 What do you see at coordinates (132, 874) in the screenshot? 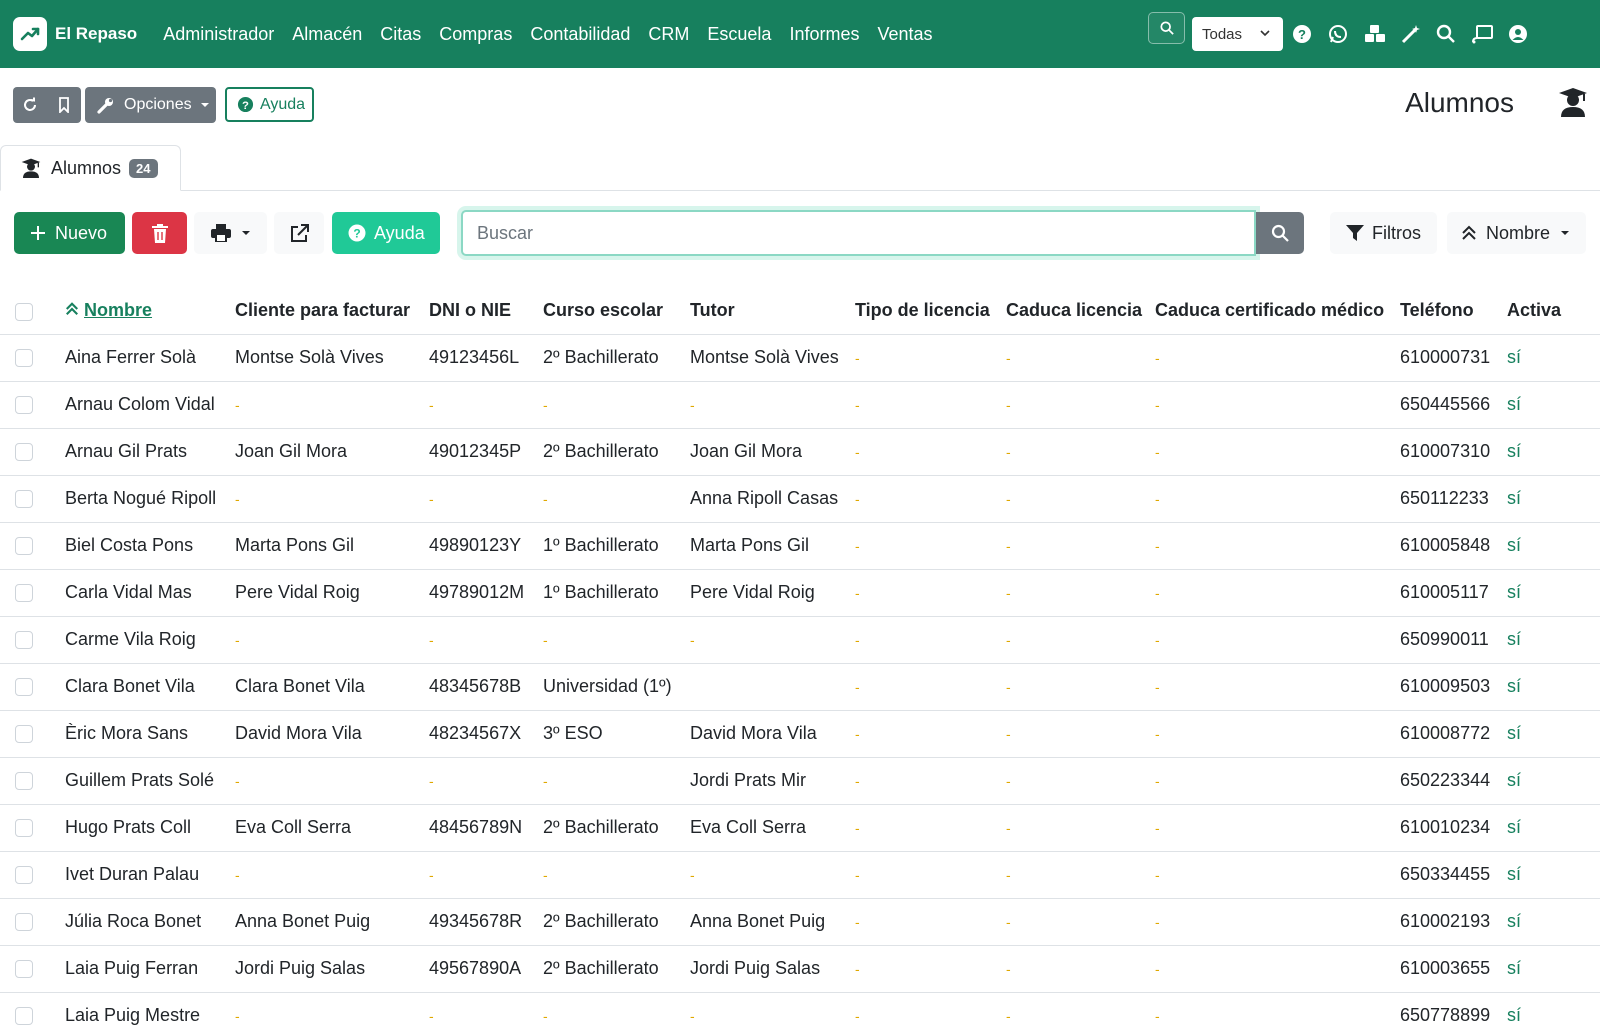
I see `student-link: Ivet Duran Palau` at bounding box center [132, 874].